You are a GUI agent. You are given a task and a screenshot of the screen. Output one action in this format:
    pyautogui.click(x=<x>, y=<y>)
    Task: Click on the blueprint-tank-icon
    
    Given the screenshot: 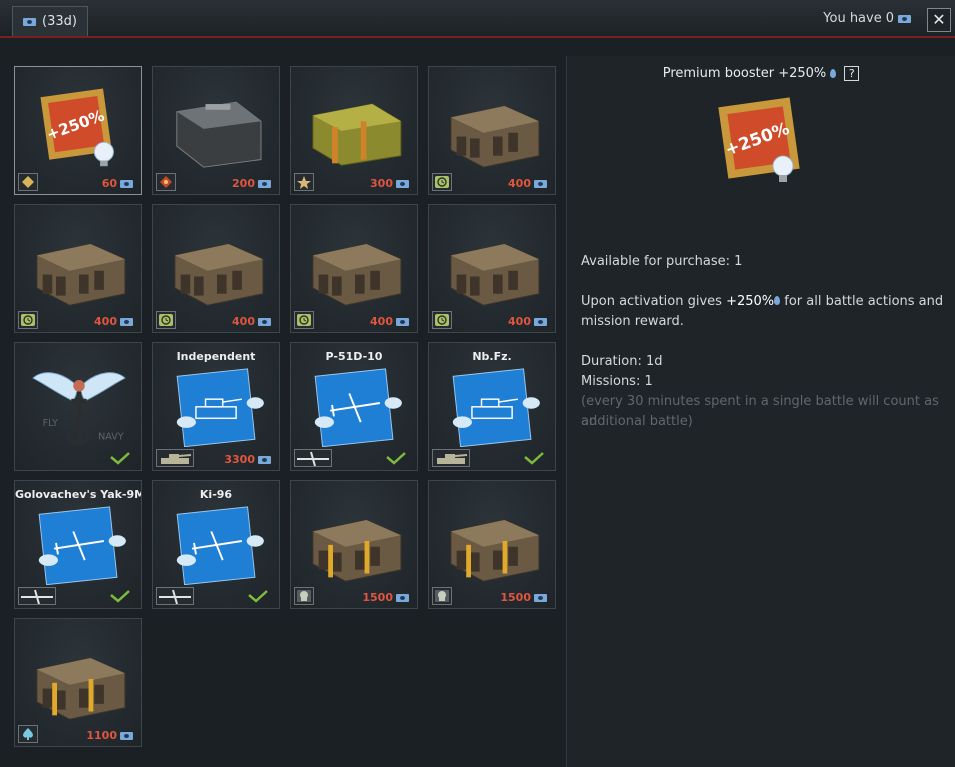 What is the action you would take?
    pyautogui.click(x=220, y=407)
    